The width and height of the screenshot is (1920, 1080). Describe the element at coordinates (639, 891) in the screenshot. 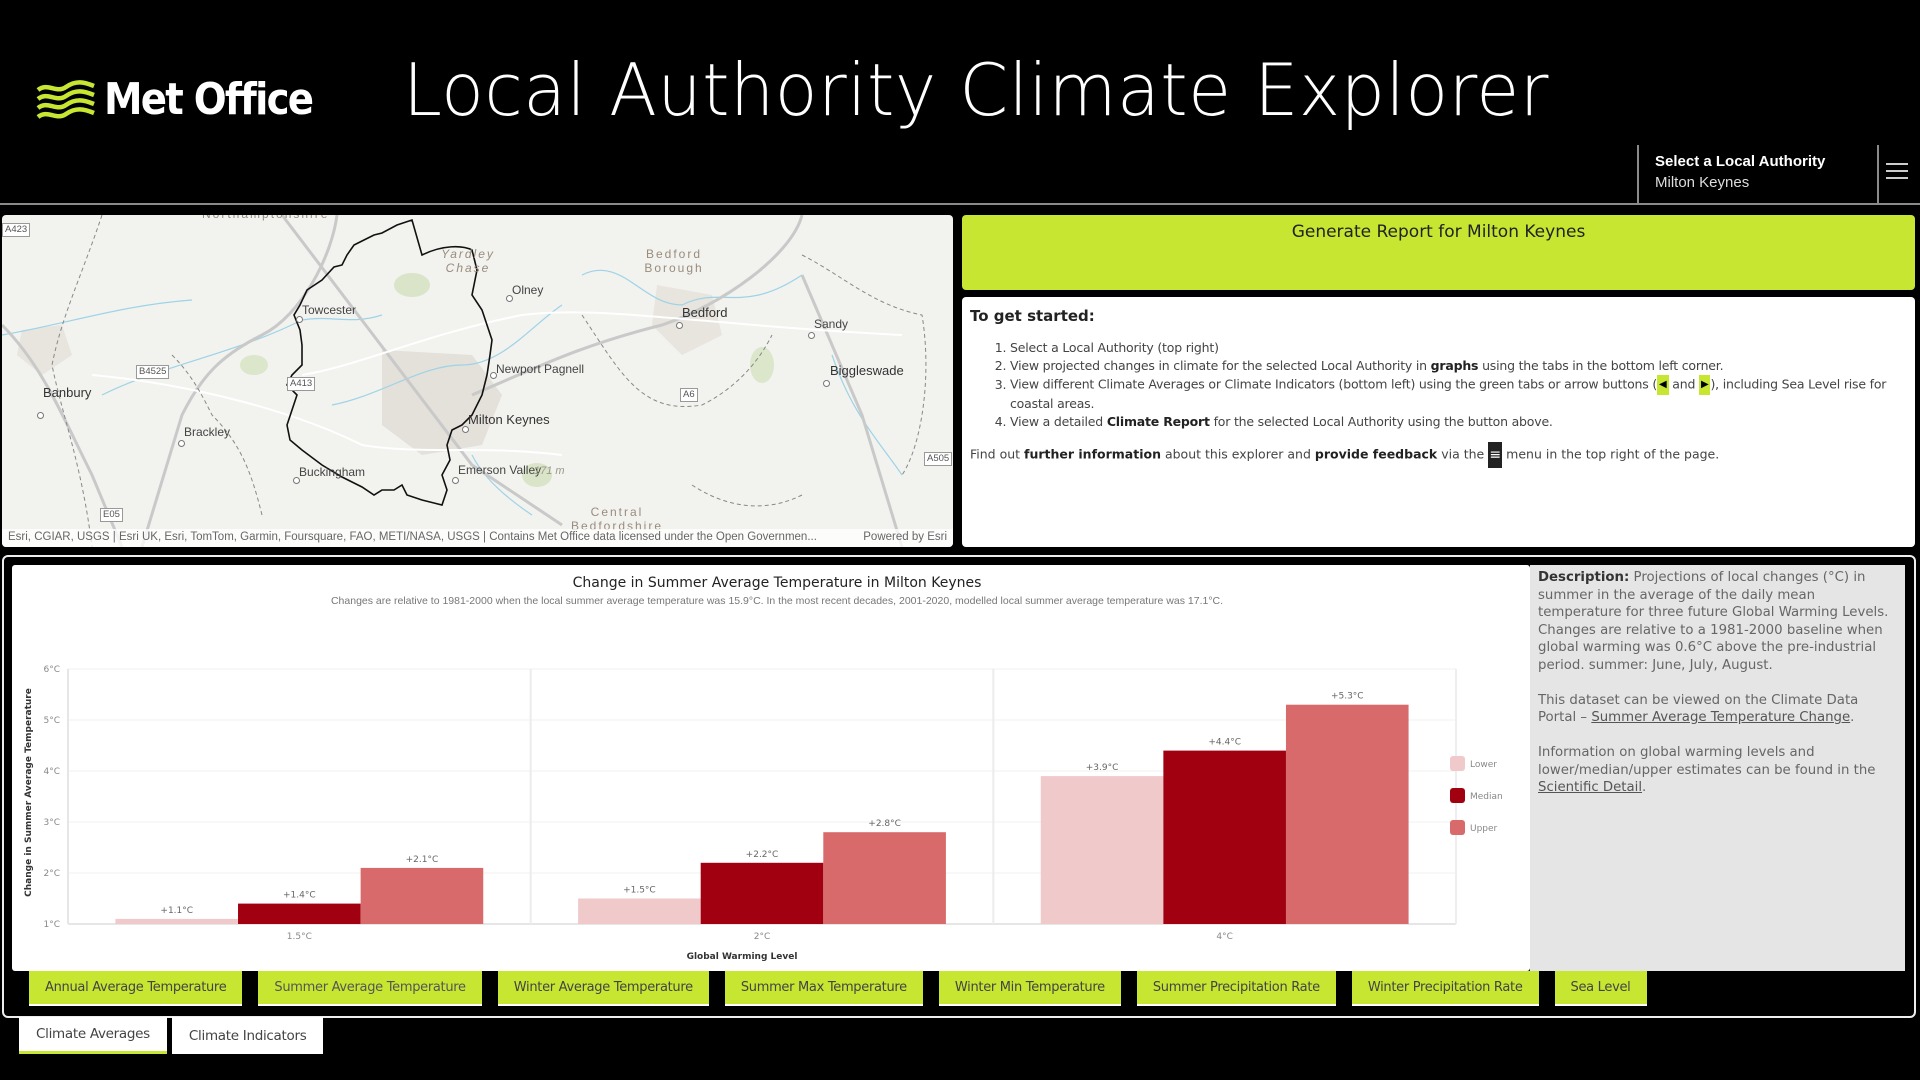

I see `bar-data-label: +1.5°C` at that location.